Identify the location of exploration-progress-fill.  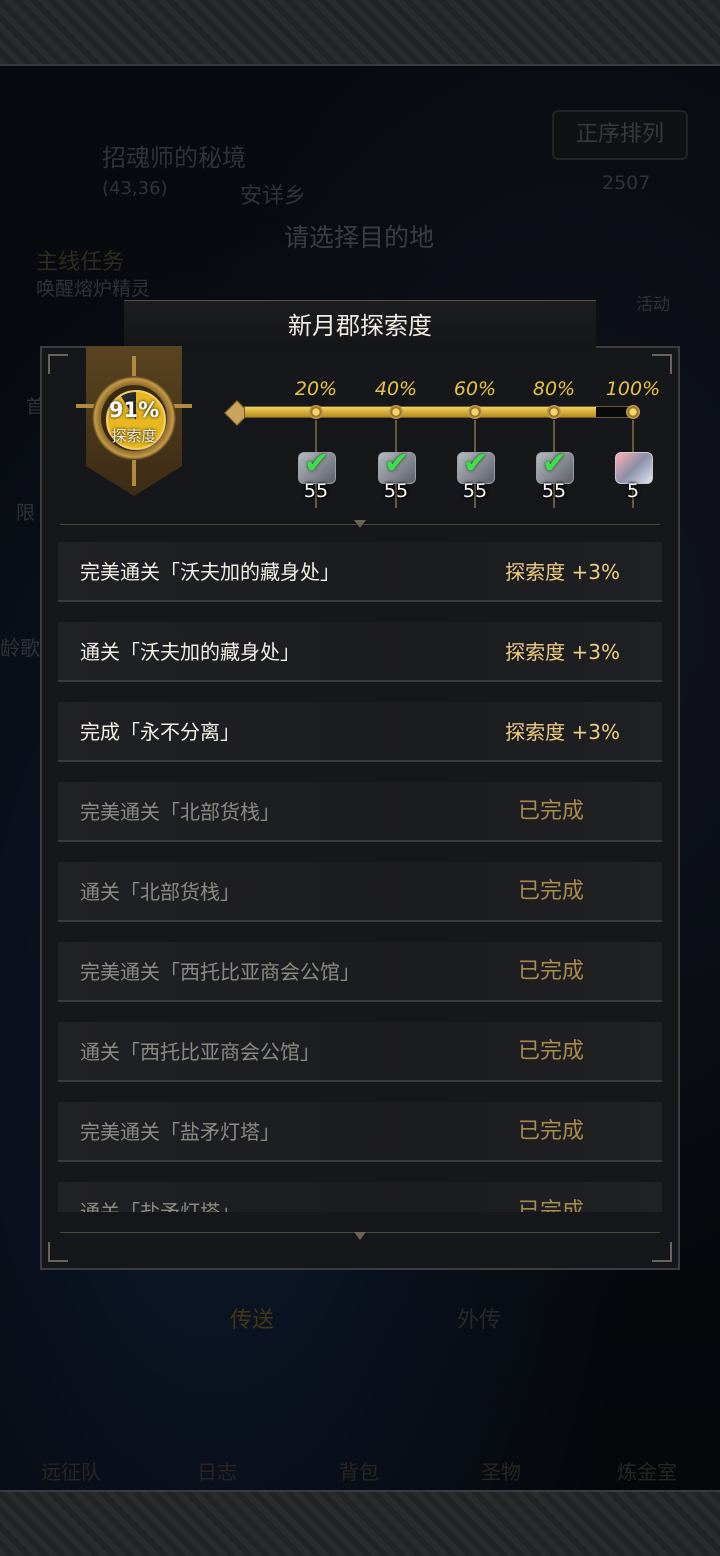
(421, 412).